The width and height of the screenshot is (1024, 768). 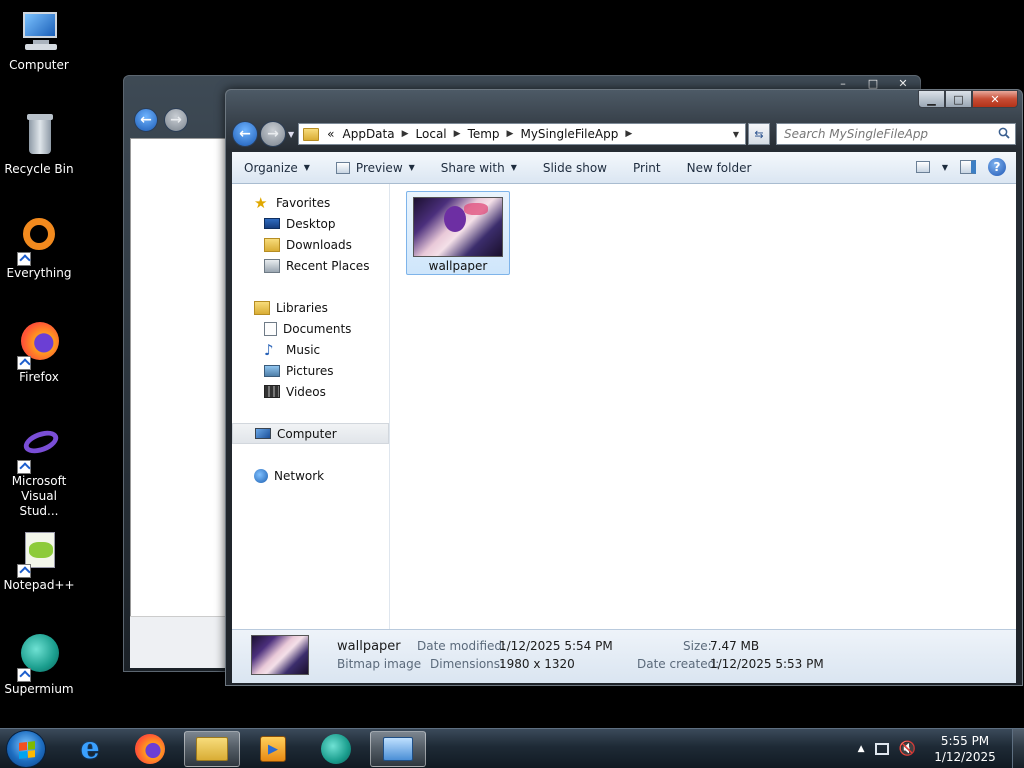 What do you see at coordinates (39, 664) in the screenshot?
I see `desktop-icon-supermium: Supermium` at bounding box center [39, 664].